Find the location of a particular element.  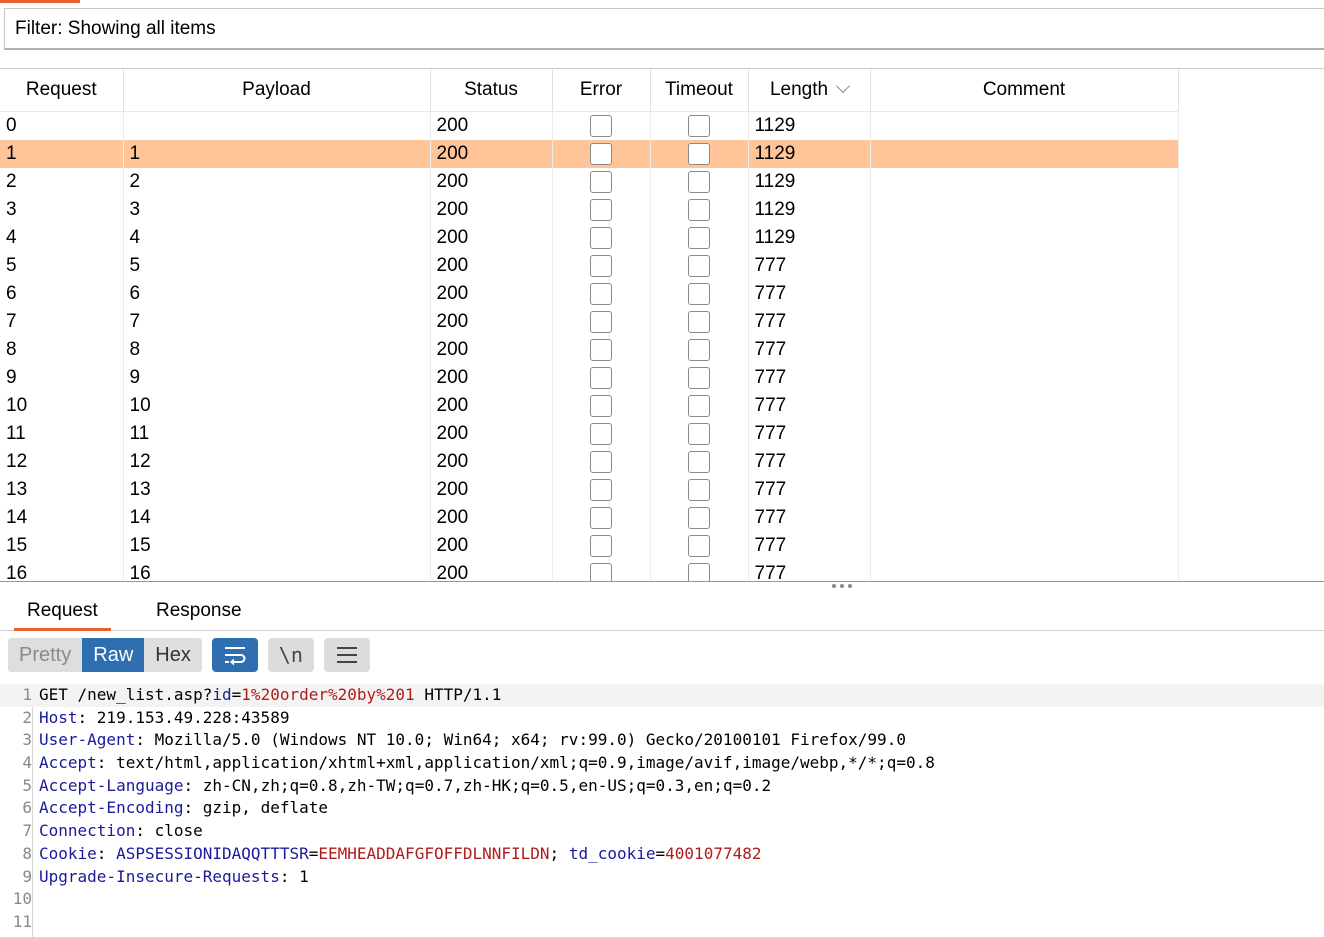

table-row: 0 200 1129 is located at coordinates (589, 125).